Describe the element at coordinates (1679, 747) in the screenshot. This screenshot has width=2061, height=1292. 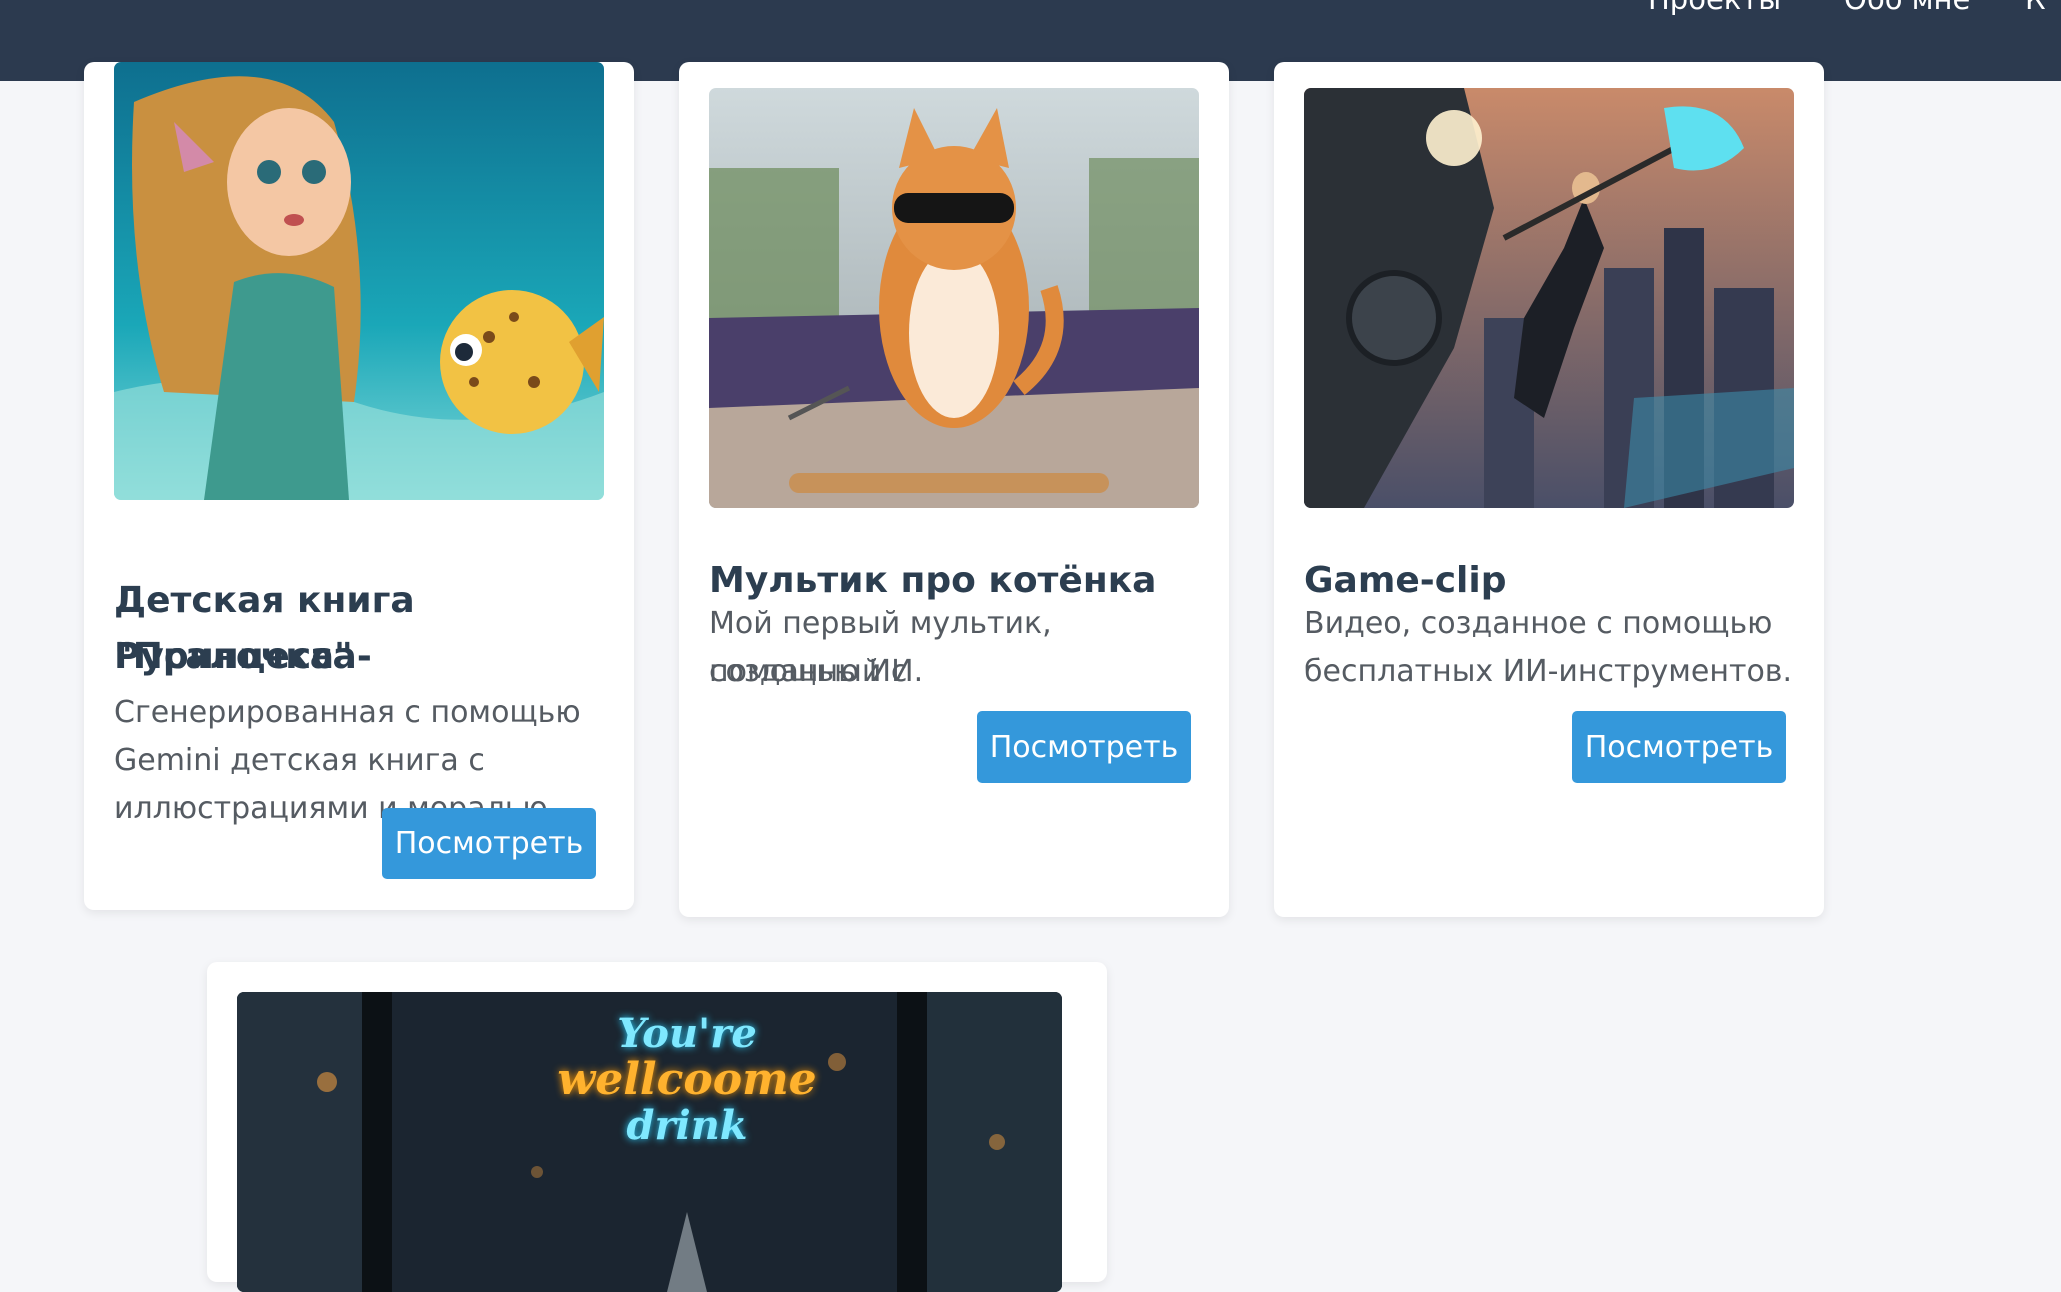
I see `view-game-clip-button: Посмотреть` at that location.